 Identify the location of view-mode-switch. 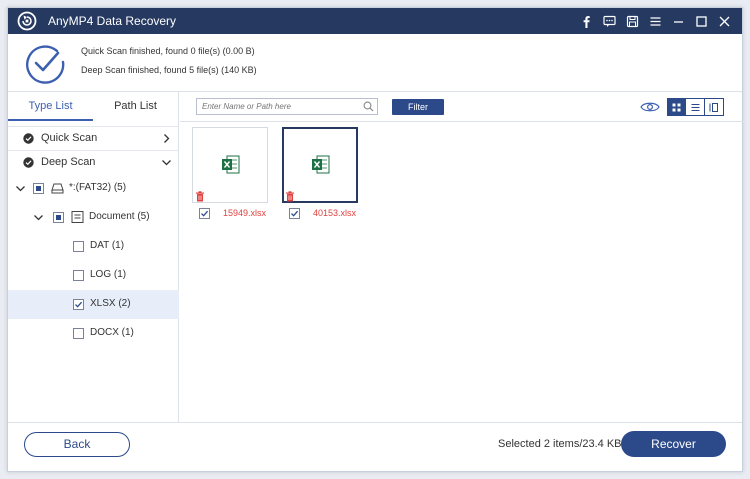
(695, 107).